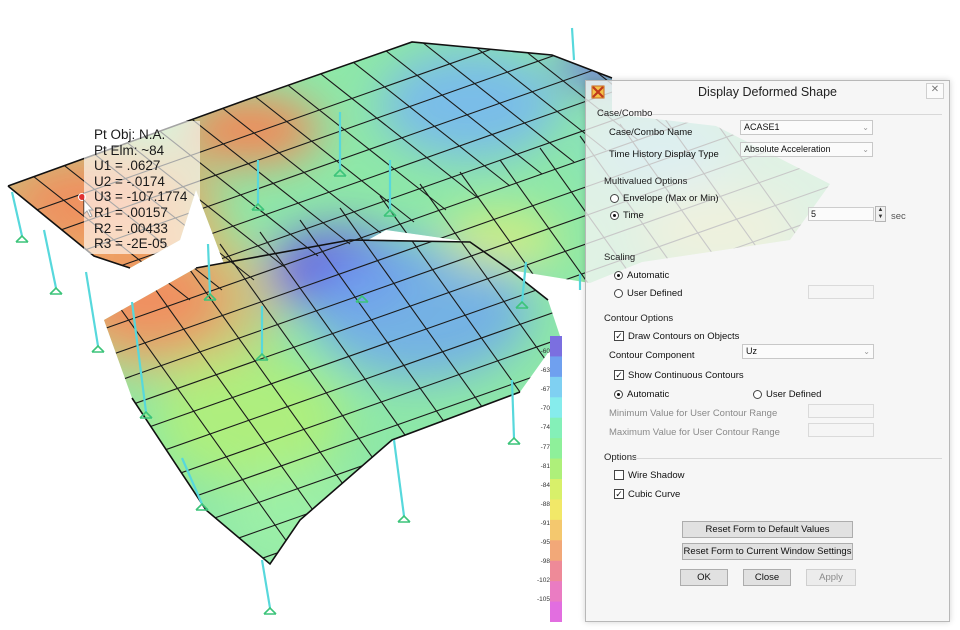 This screenshot has width=960, height=630. Describe the element at coordinates (141, 197) in the screenshot. I see `point-info-line: U3 = -107.1774` at that location.